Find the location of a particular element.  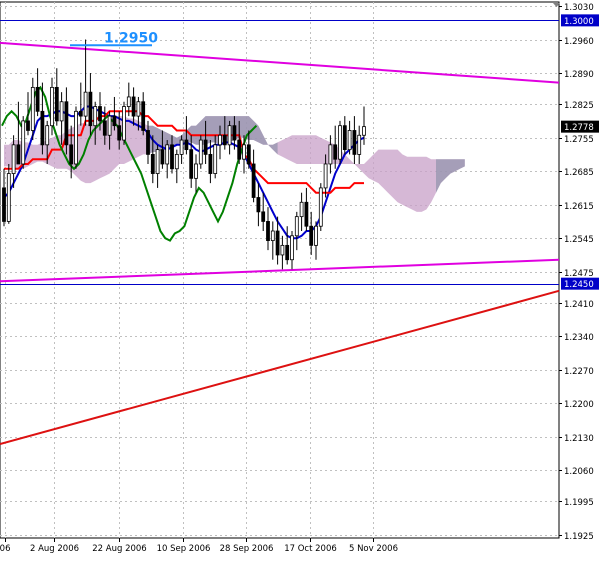

annotation-label: 1.2950 is located at coordinates (131, 38).